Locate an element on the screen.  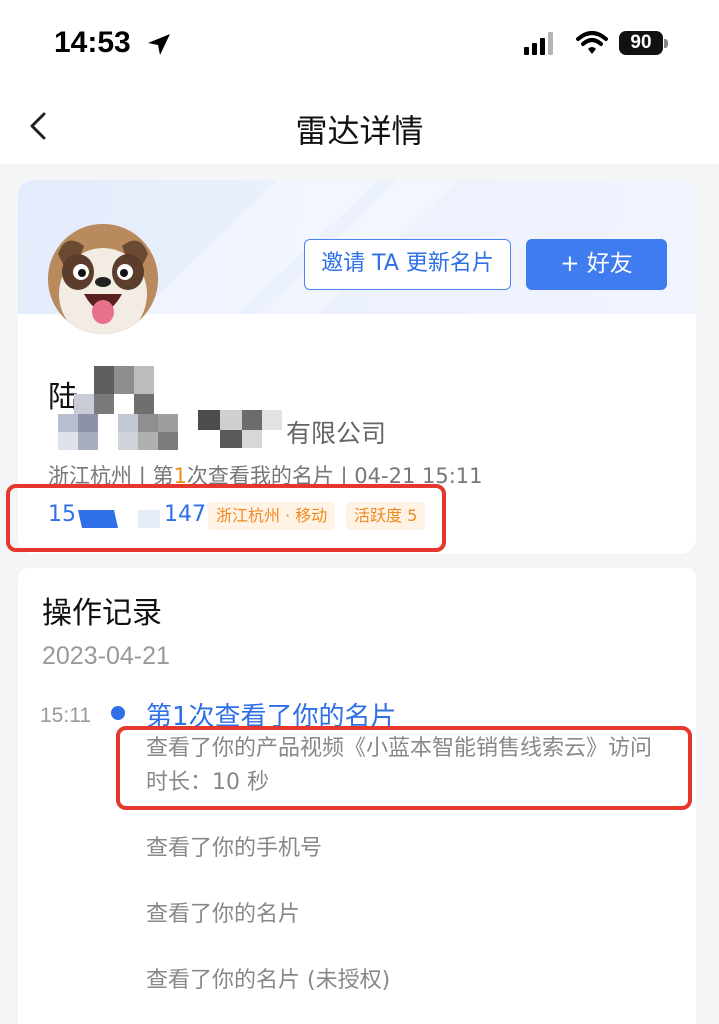
avatar is located at coordinates (103, 279).